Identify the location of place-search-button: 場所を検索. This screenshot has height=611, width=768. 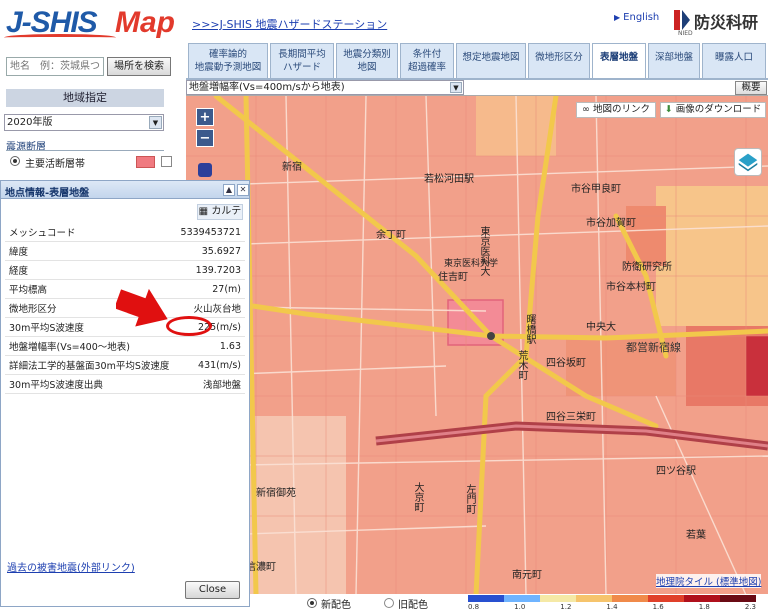
(139, 66).